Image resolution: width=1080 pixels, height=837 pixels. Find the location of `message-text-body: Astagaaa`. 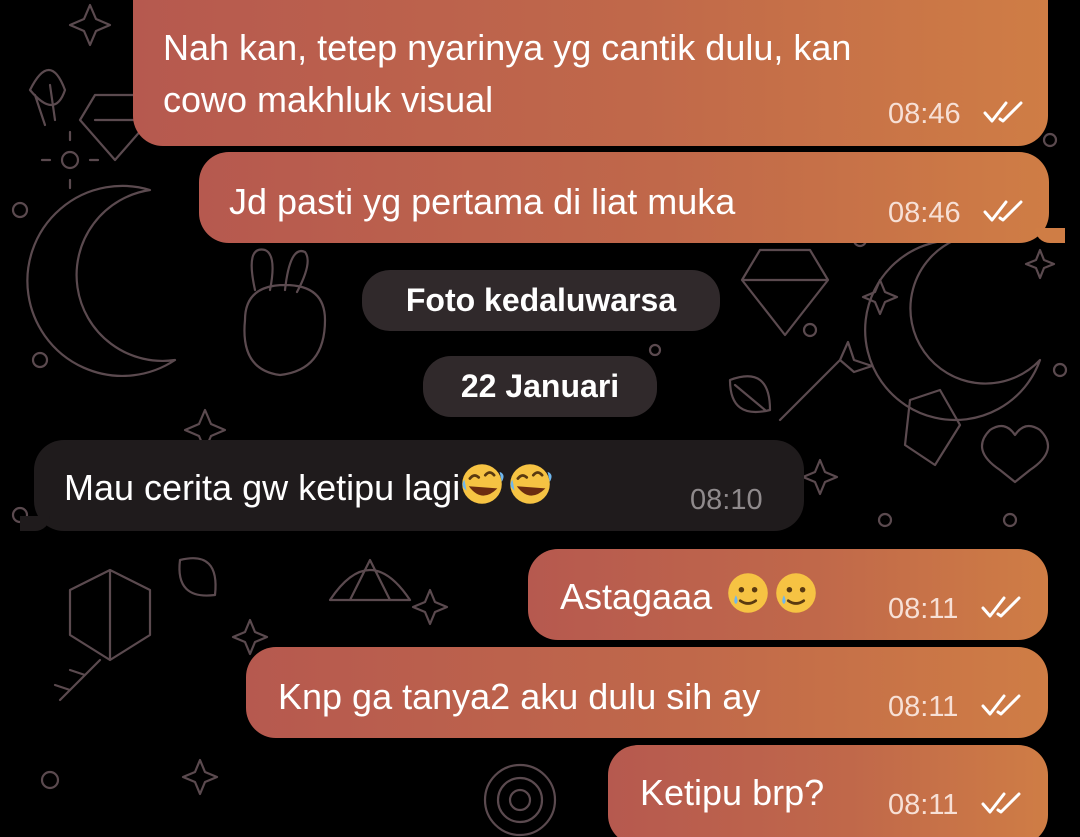

message-text-body: Astagaaa is located at coordinates (636, 596).